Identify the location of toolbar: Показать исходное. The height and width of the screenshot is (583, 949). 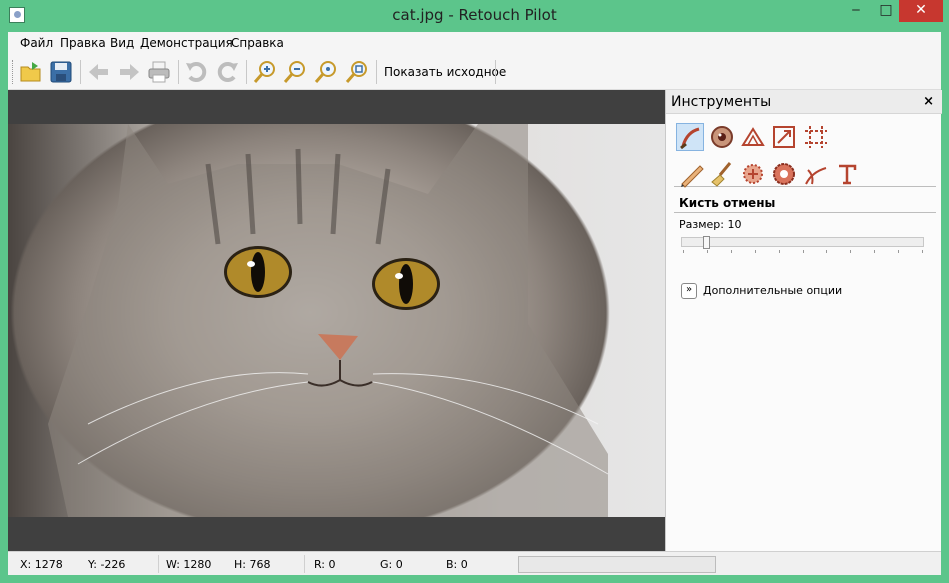
(474, 72).